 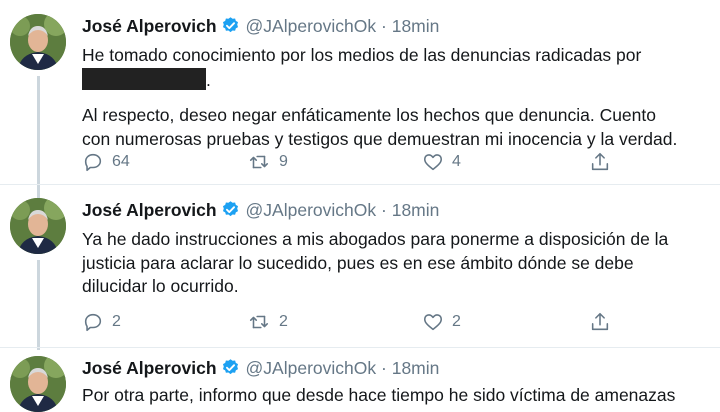 I want to click on reply-count: 64, so click(x=121, y=161).